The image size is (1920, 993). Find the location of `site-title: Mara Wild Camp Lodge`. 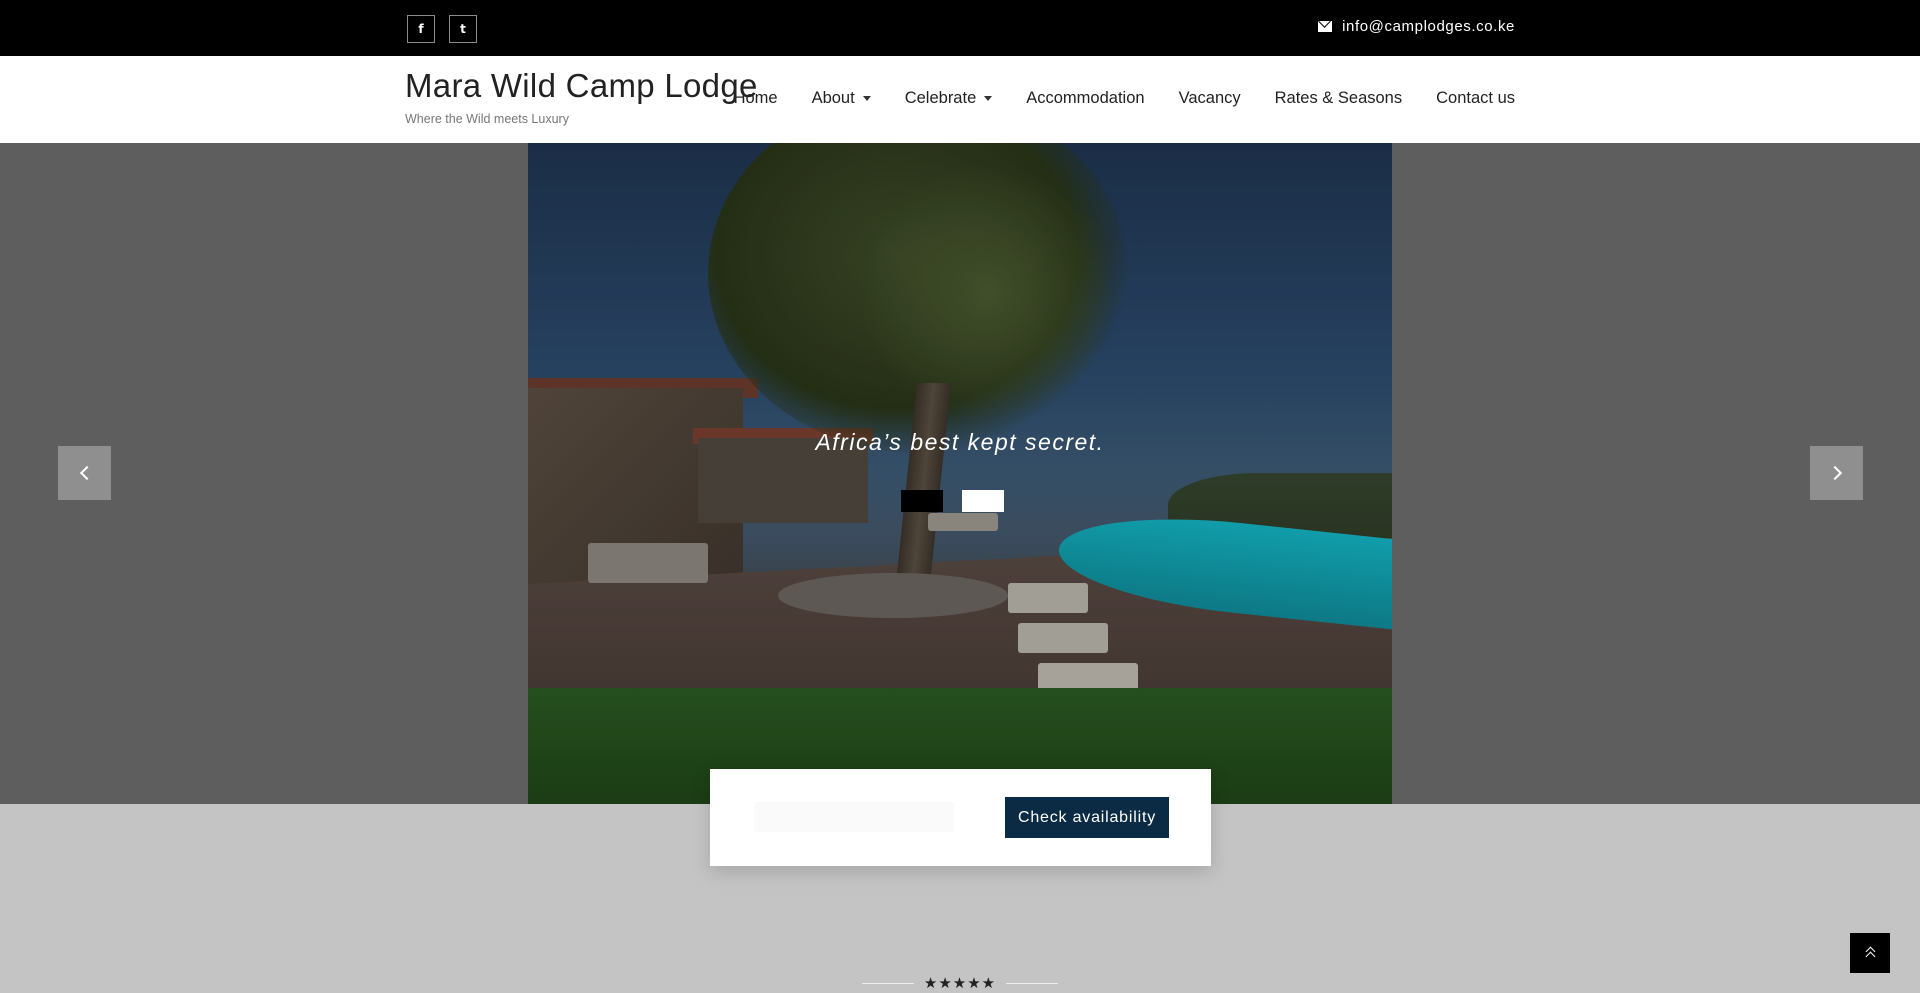

site-title: Mara Wild Camp Lodge is located at coordinates (581, 86).